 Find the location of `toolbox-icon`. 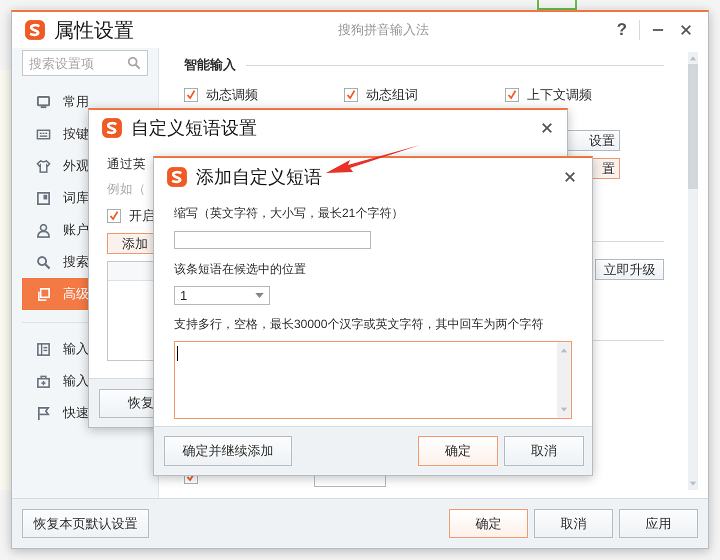

toolbox-icon is located at coordinates (43, 381).